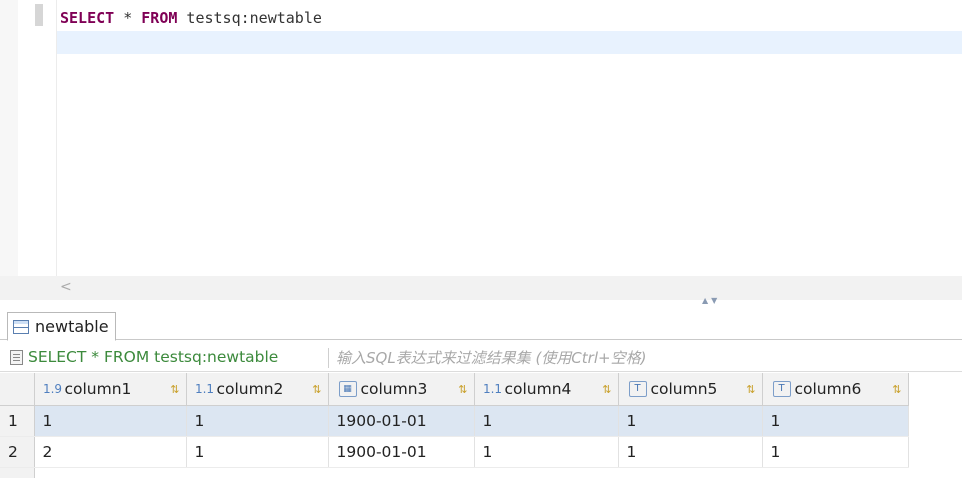  I want to click on editor-gutter, so click(9, 138).